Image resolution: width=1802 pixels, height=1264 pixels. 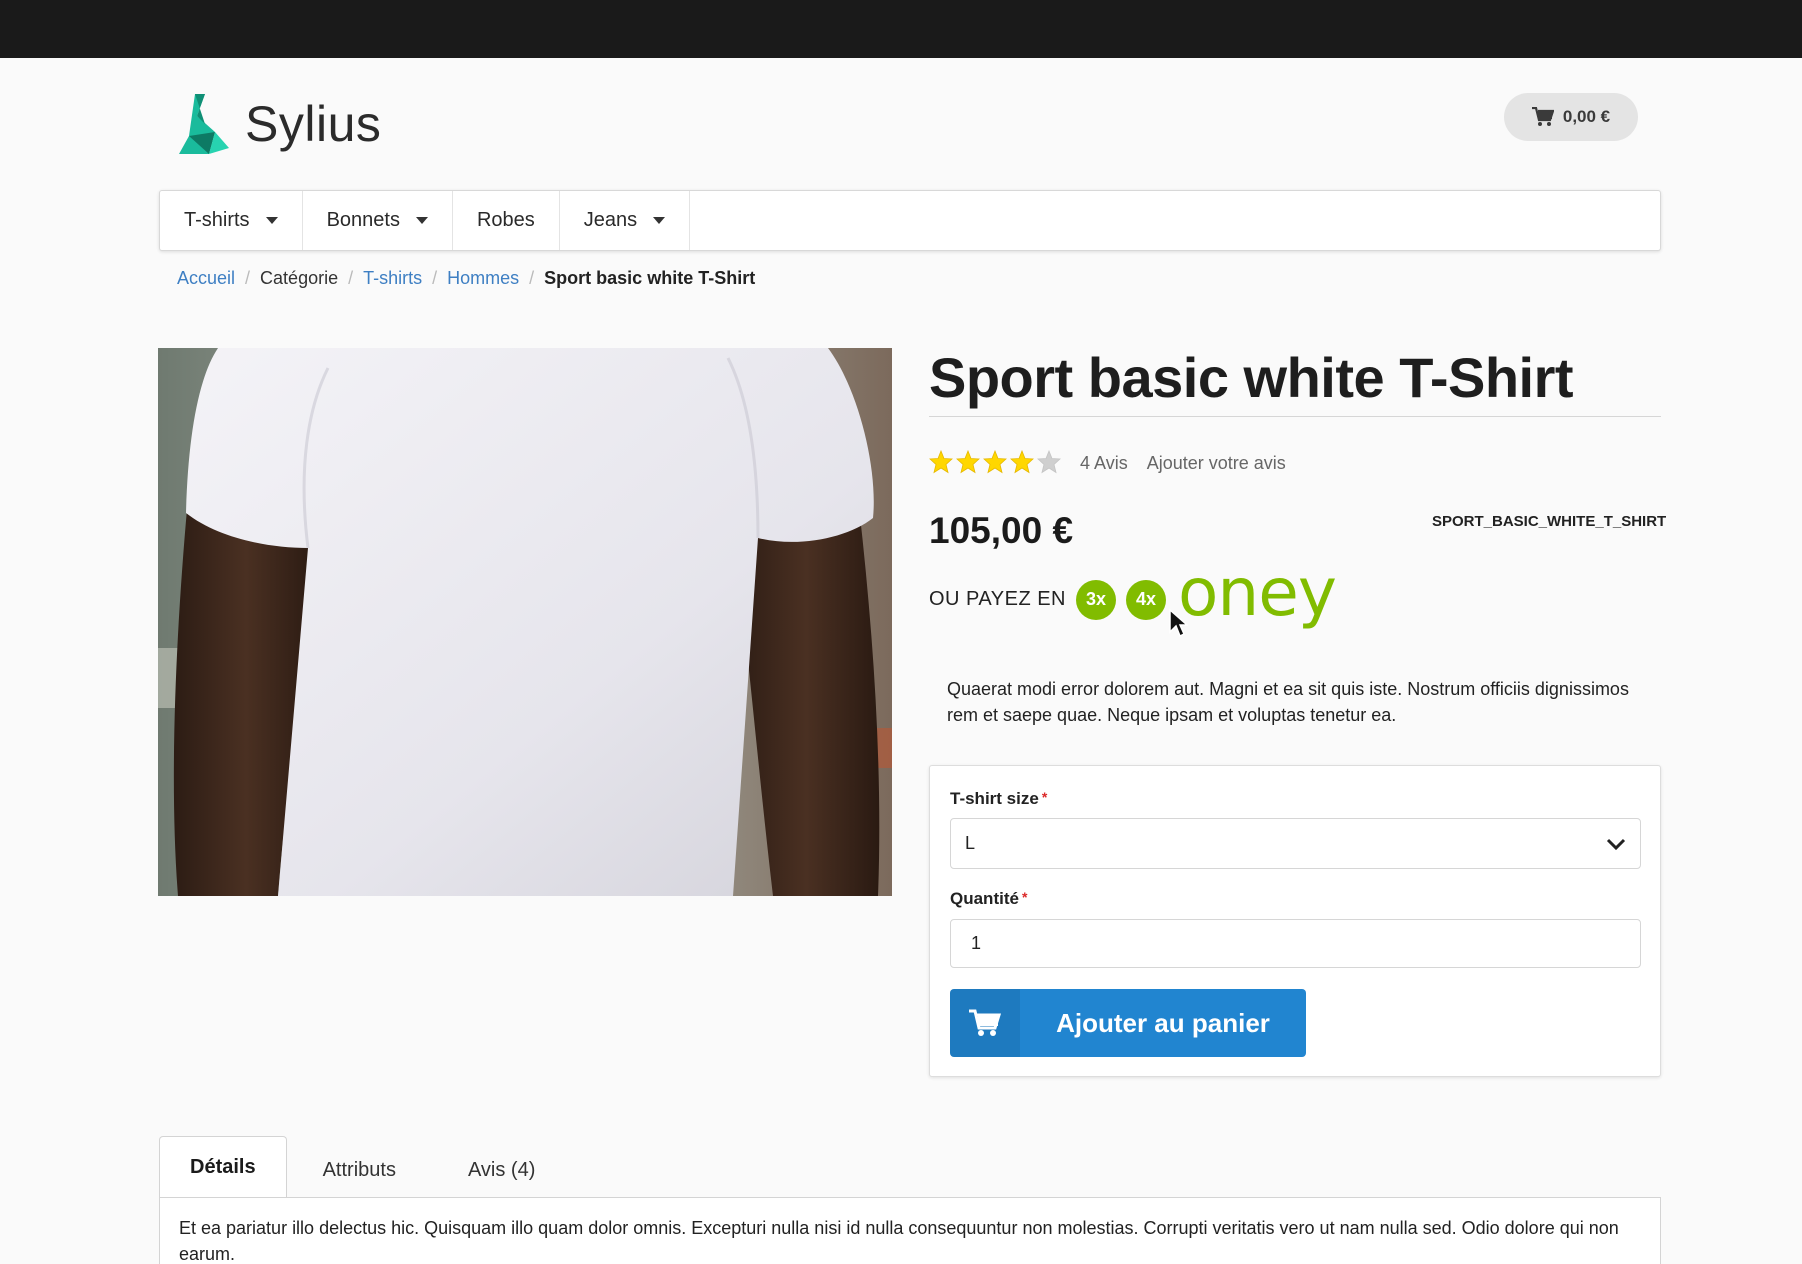 I want to click on breadcrumb-men: Hommes, so click(x=483, y=278).